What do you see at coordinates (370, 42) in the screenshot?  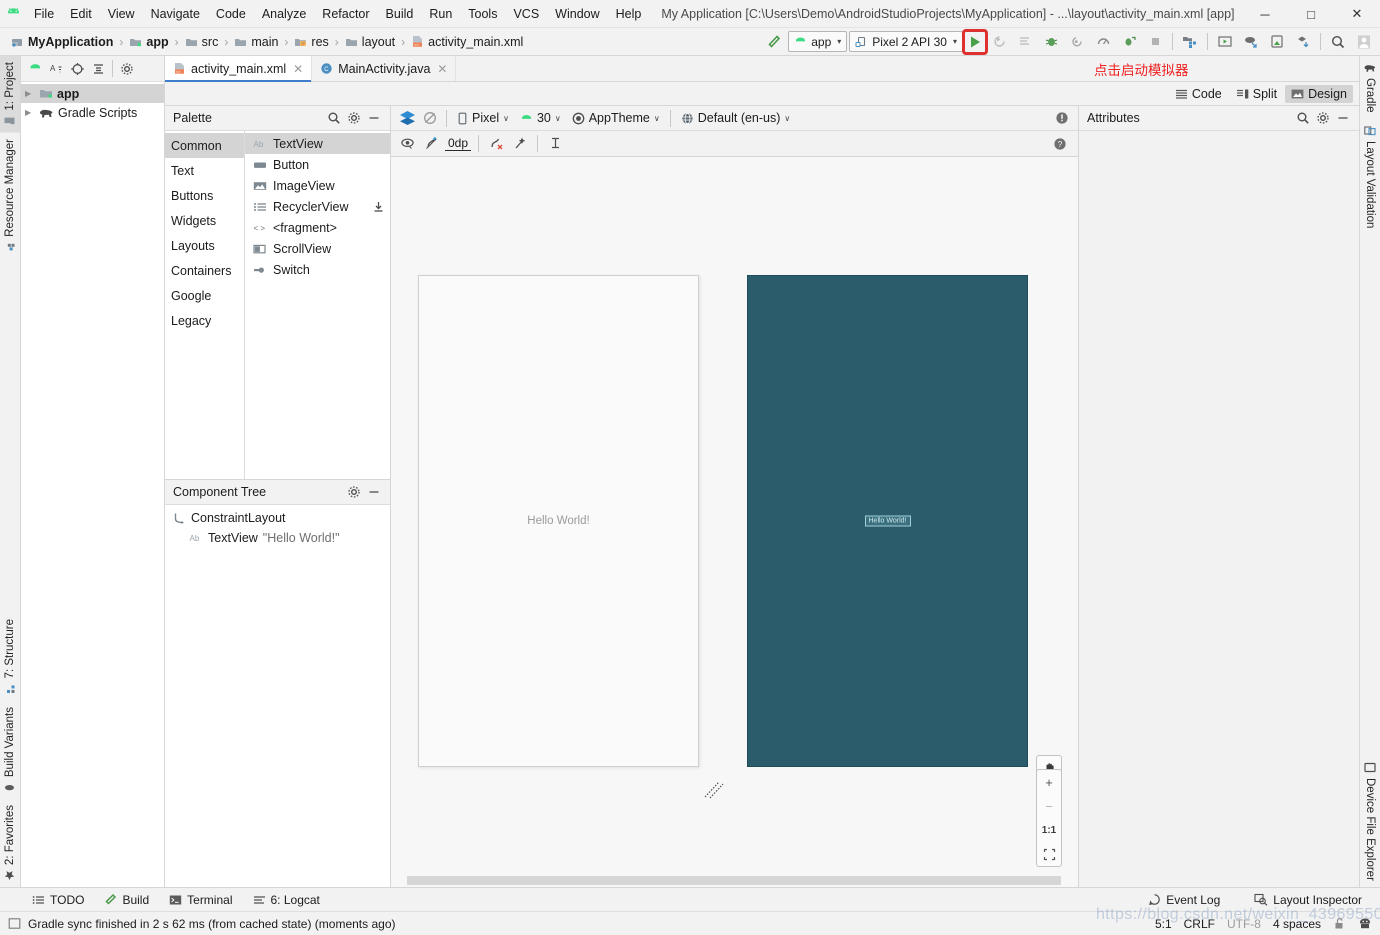 I see `breadcrumb-item-layout: layout` at bounding box center [370, 42].